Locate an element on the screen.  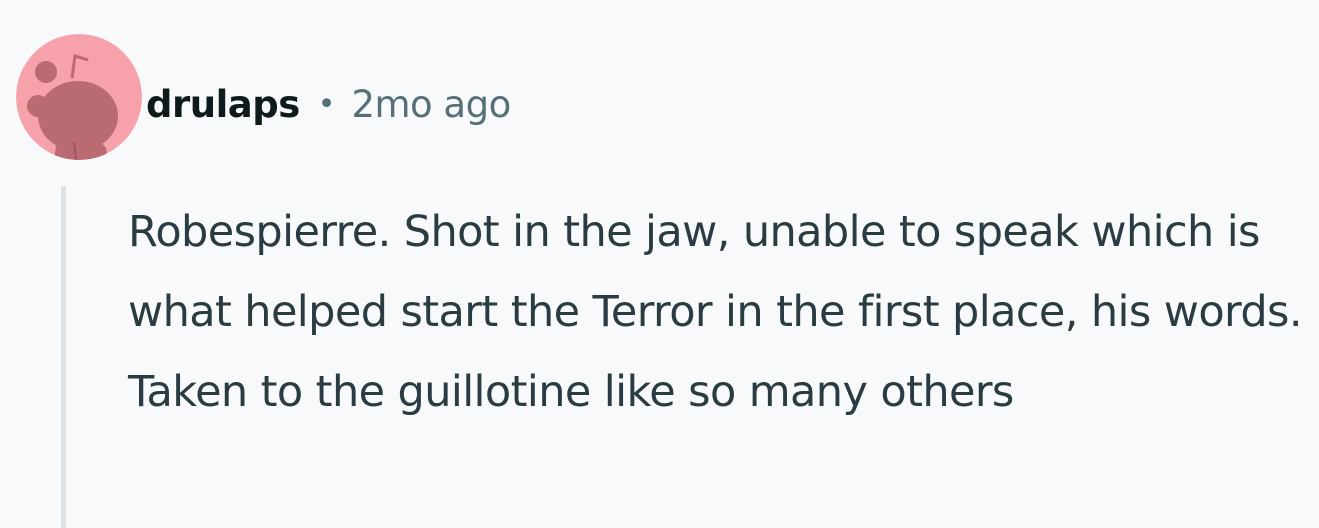
comment-meta: drulaps • 2mo ago is located at coordinates (328, 104).